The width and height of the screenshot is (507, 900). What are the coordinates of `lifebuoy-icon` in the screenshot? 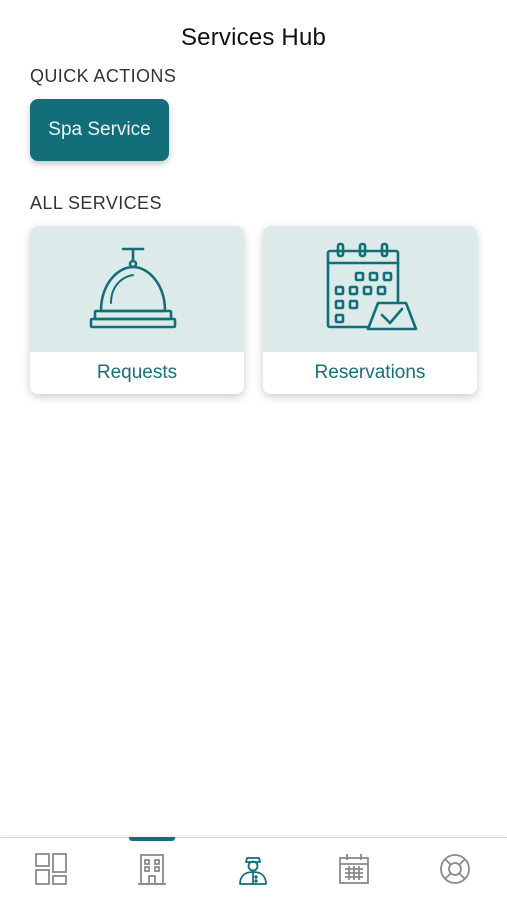 It's located at (454, 869).